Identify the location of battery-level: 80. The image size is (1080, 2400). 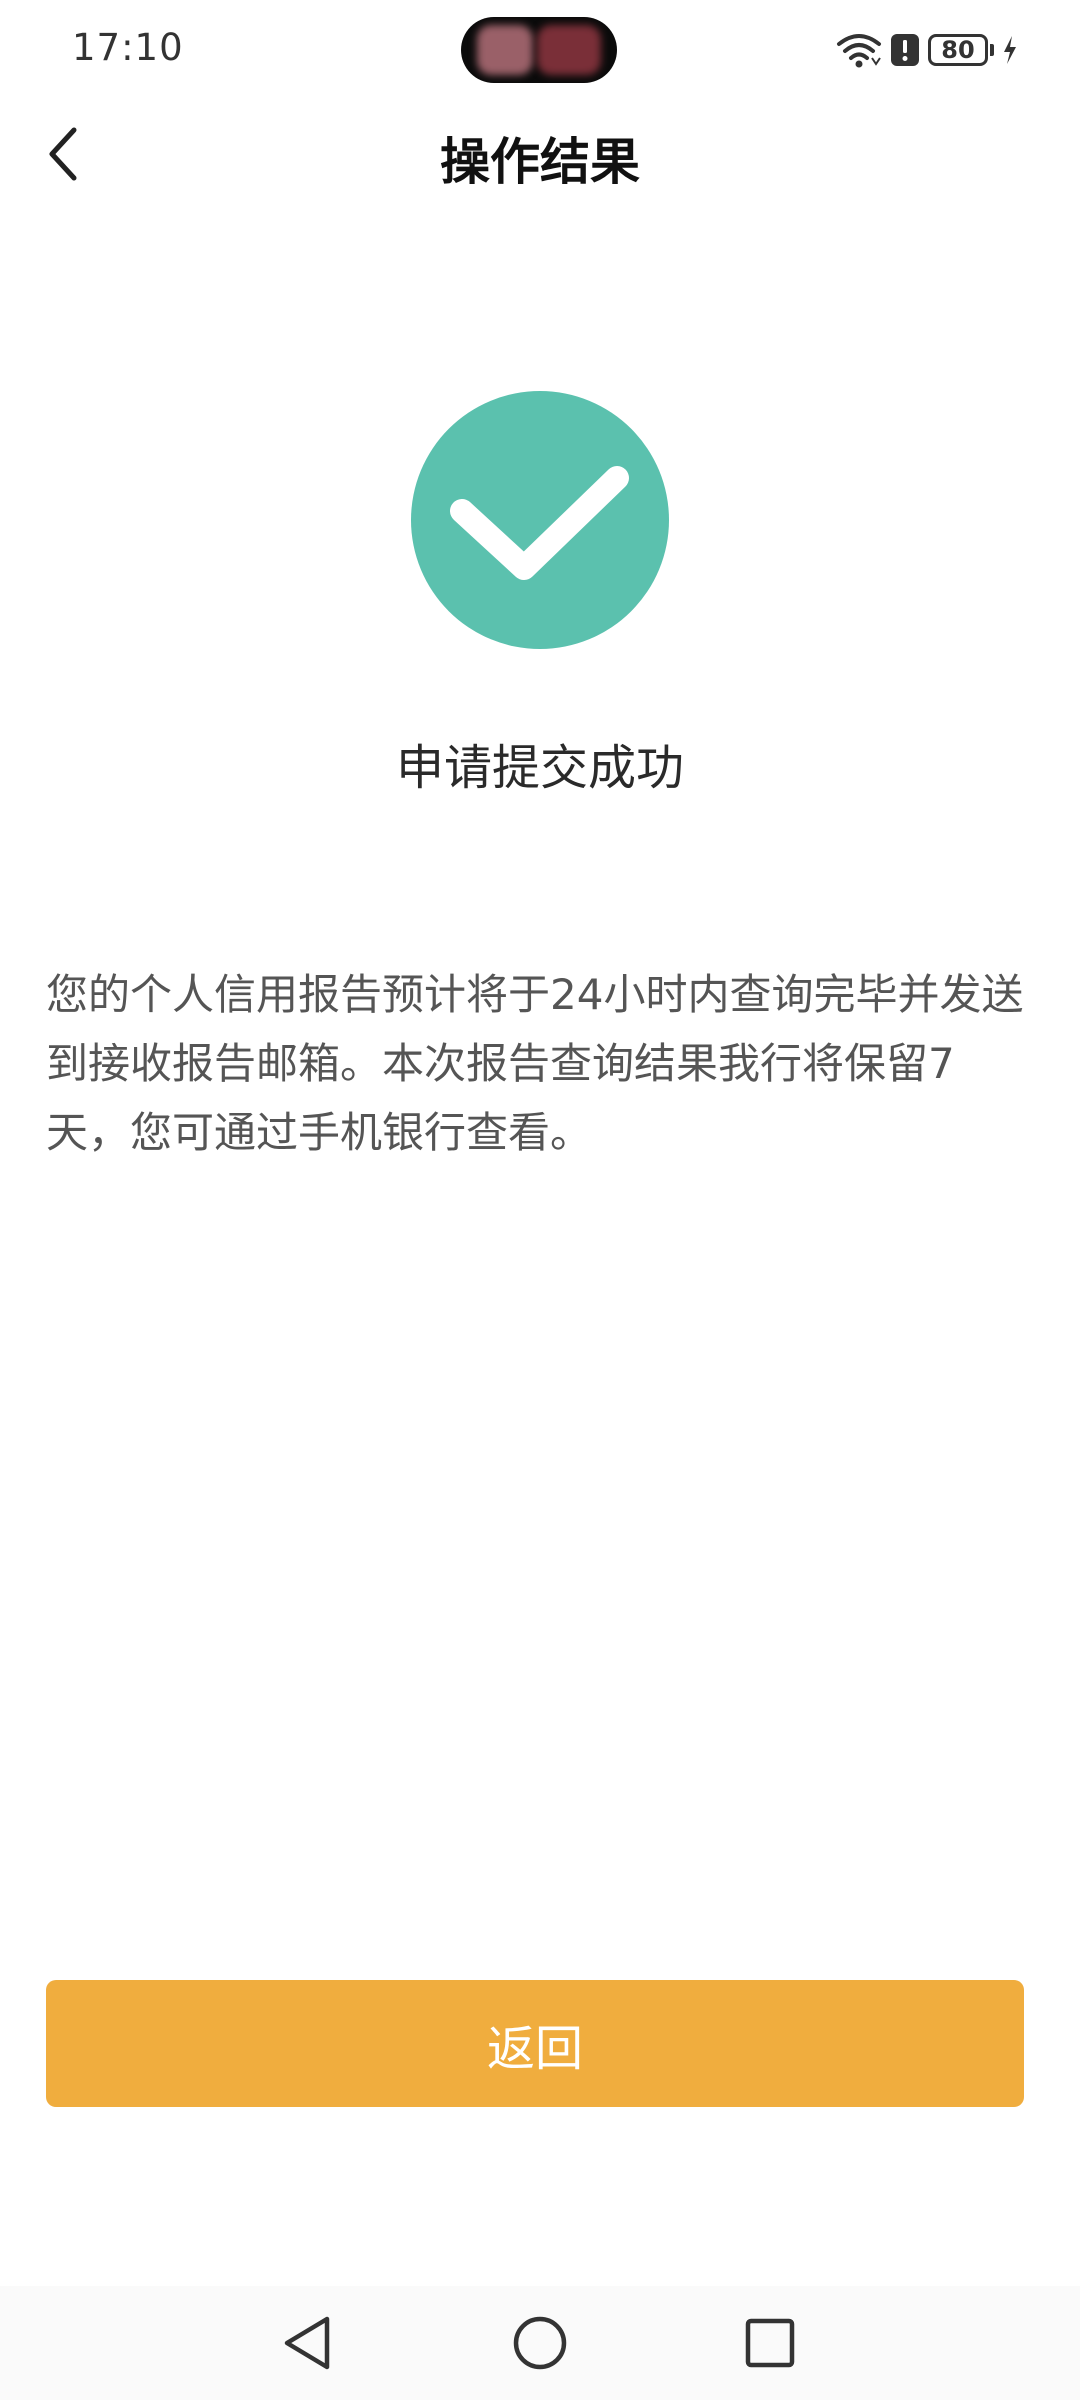
(958, 50).